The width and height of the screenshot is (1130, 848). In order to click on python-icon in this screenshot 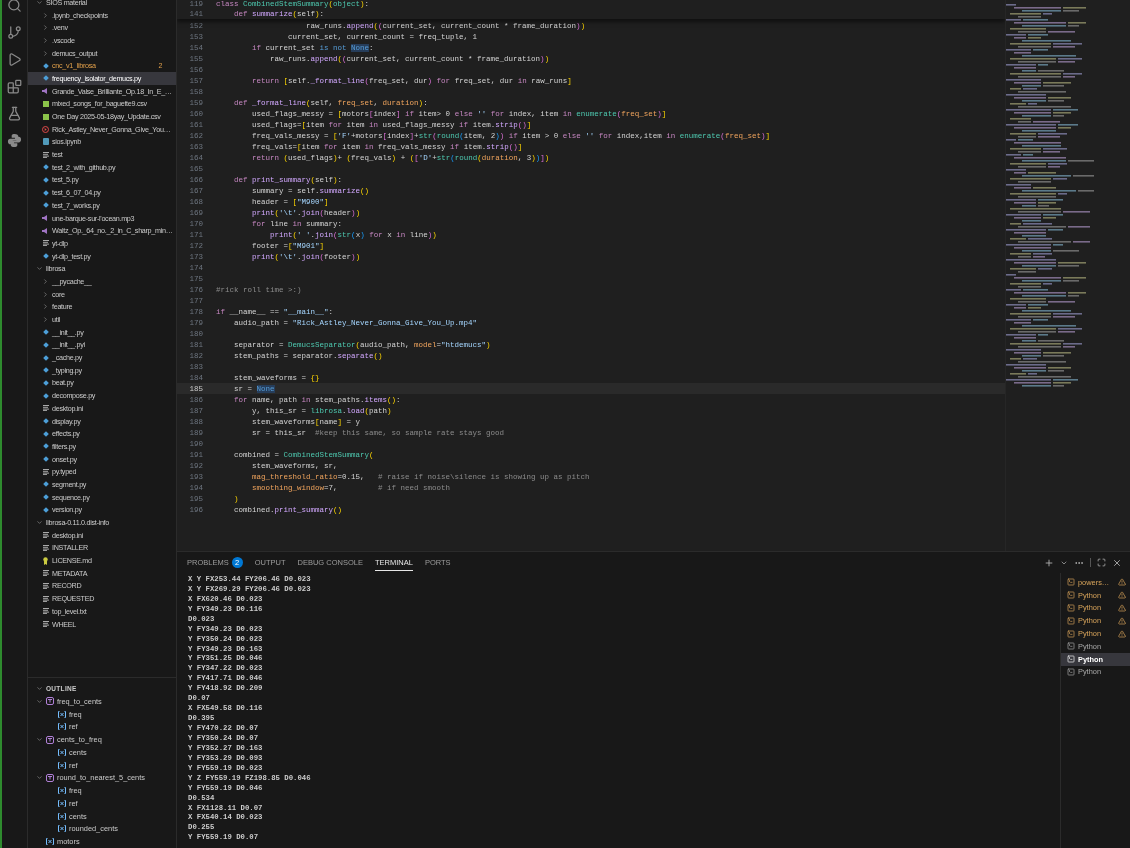, I will do `click(14, 140)`.